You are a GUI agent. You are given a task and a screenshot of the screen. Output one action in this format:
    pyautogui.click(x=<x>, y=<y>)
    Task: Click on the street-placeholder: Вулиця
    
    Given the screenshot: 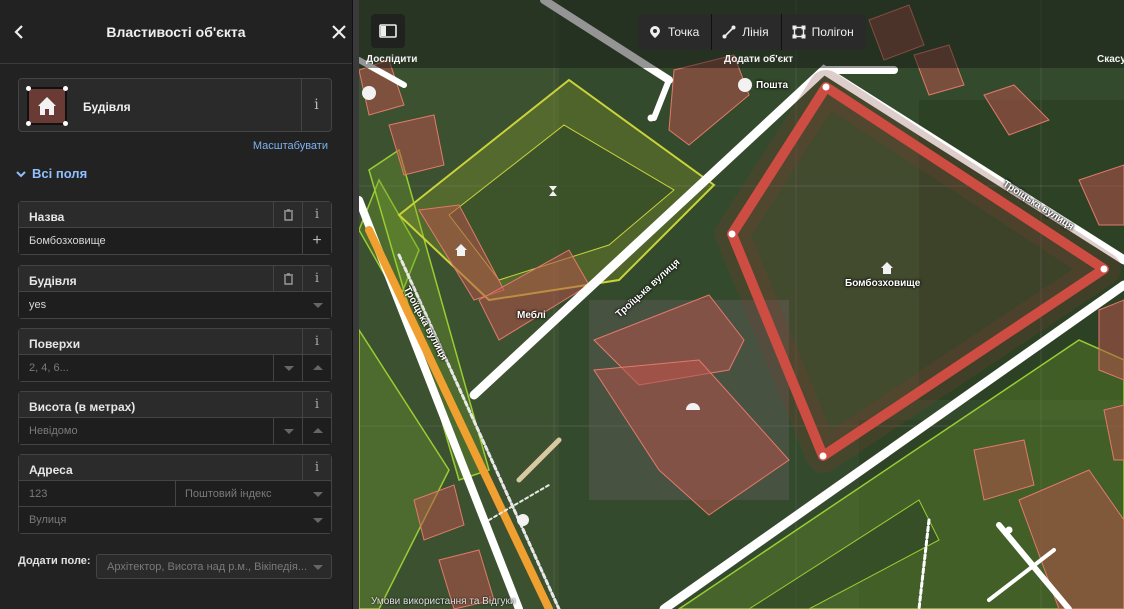 What is the action you would take?
    pyautogui.click(x=48, y=520)
    